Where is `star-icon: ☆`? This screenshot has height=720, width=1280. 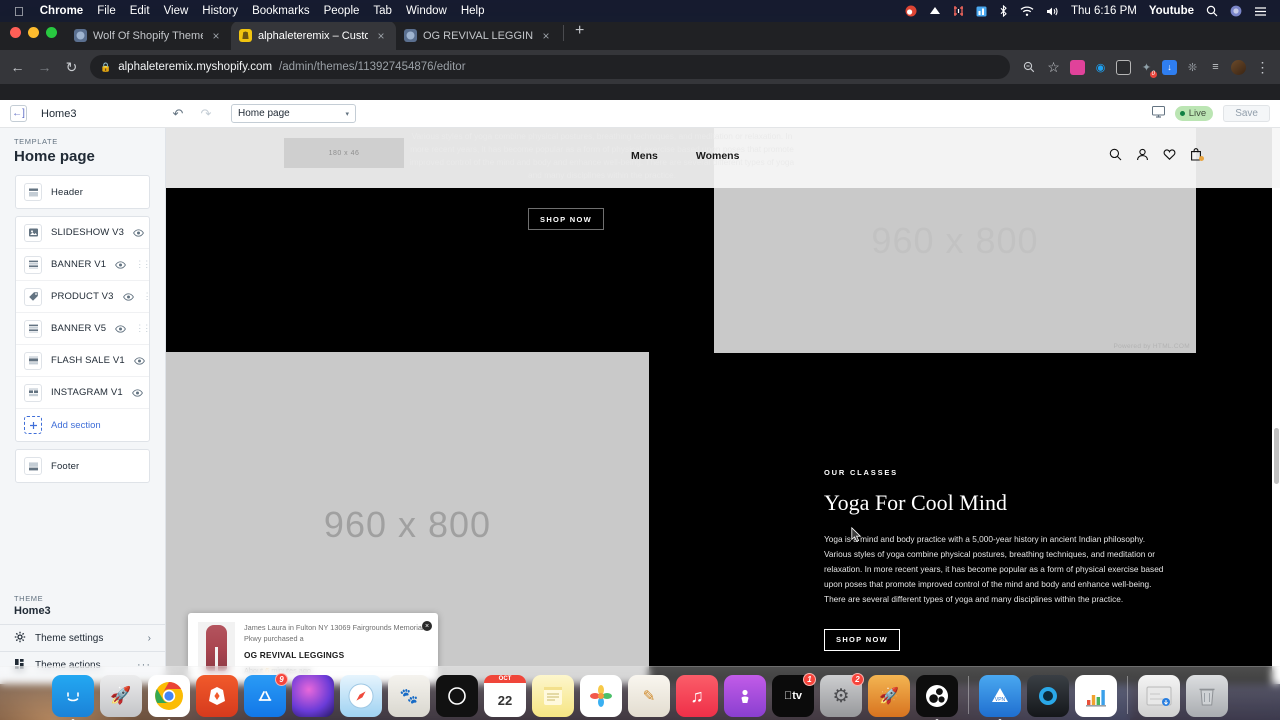
star-icon: ☆ is located at coordinates (1053, 67).